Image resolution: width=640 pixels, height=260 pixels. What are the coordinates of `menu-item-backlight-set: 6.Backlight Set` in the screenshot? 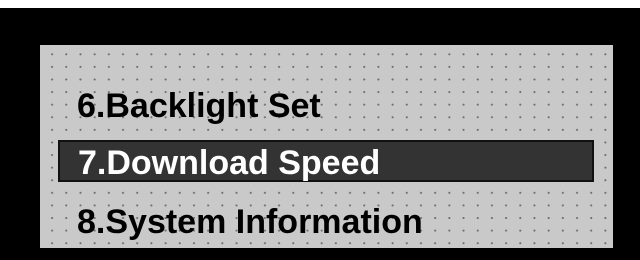 It's located at (329, 106).